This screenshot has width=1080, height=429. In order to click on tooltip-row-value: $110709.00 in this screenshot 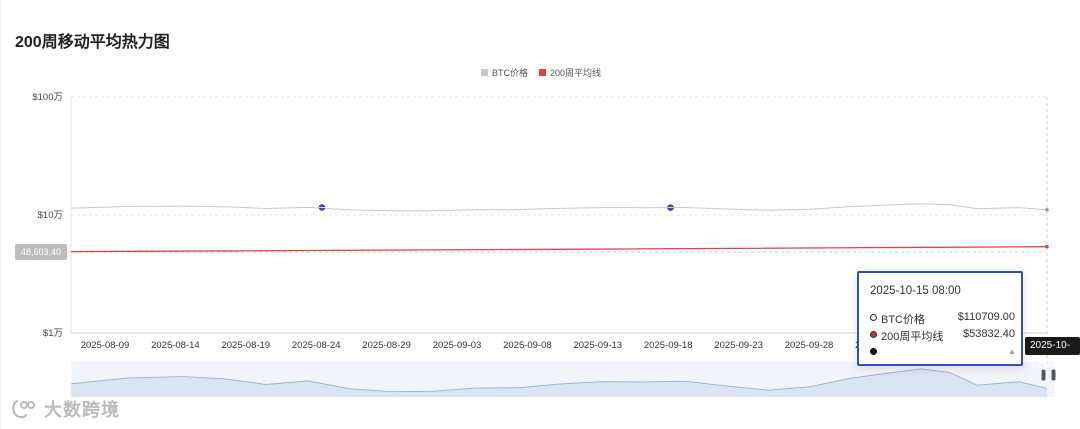, I will do `click(986, 317)`.